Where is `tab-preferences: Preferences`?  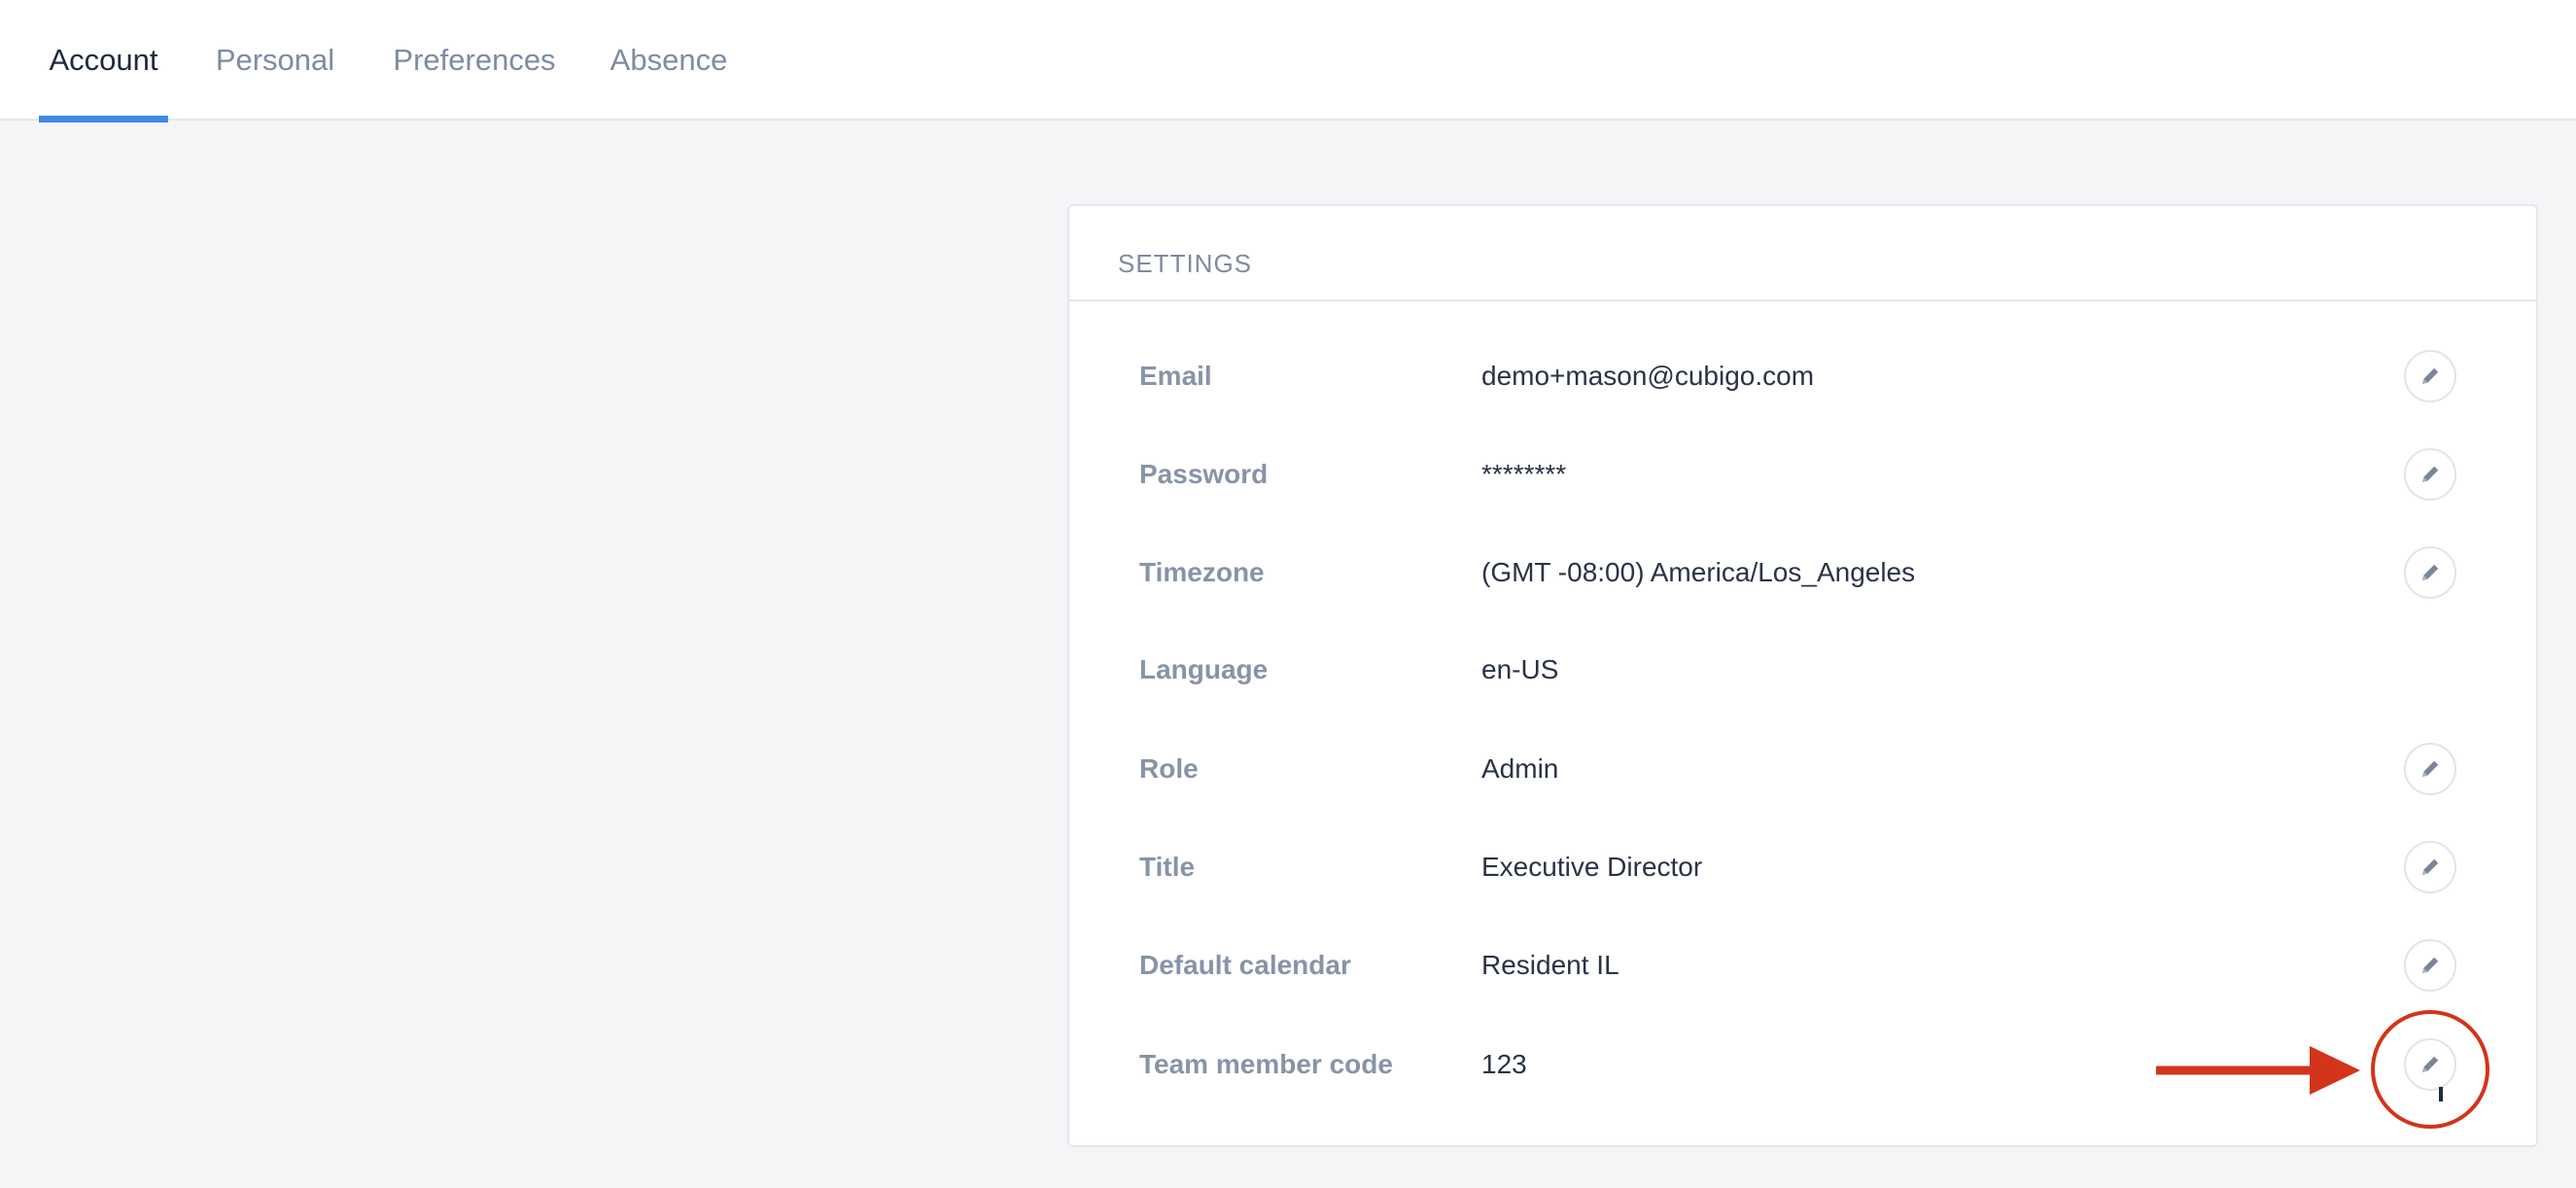 tab-preferences: Preferences is located at coordinates (475, 60).